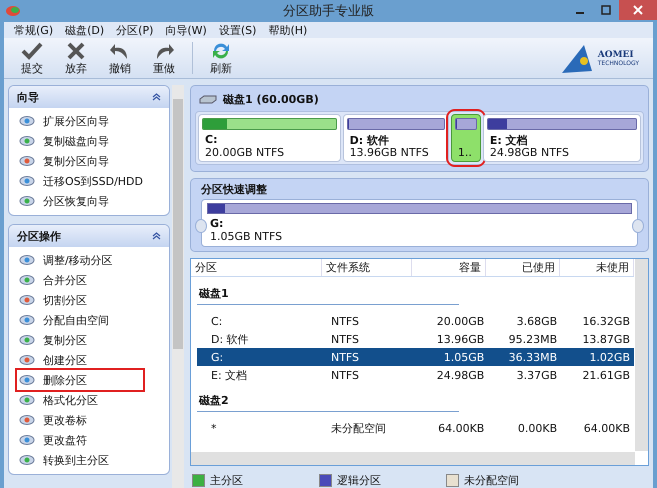  I want to click on app-logo-icon, so click(13, 11).